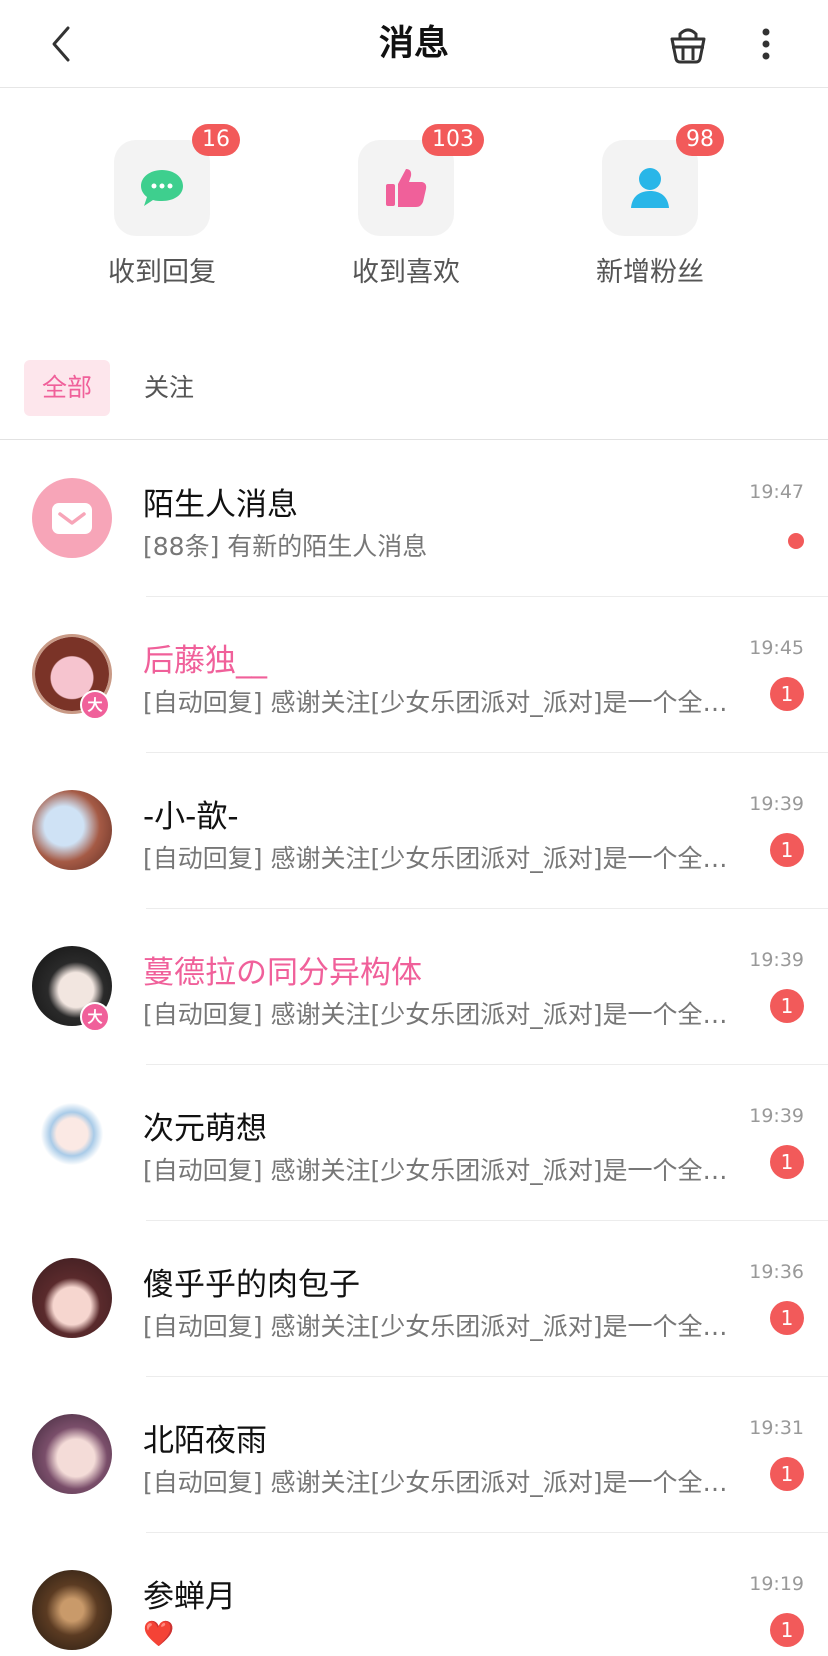 The width and height of the screenshot is (828, 1656). I want to click on tab-all: 全部, so click(67, 388).